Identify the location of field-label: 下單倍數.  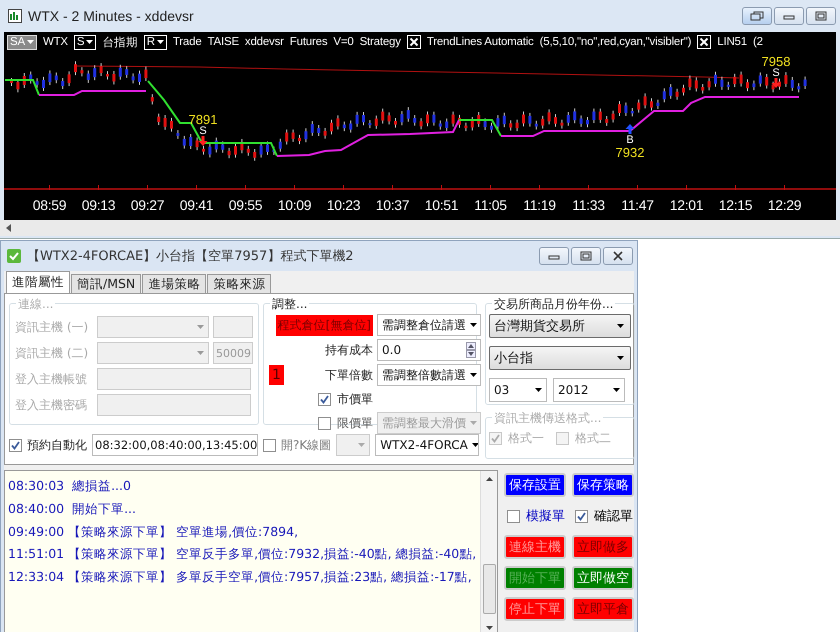
(348, 375).